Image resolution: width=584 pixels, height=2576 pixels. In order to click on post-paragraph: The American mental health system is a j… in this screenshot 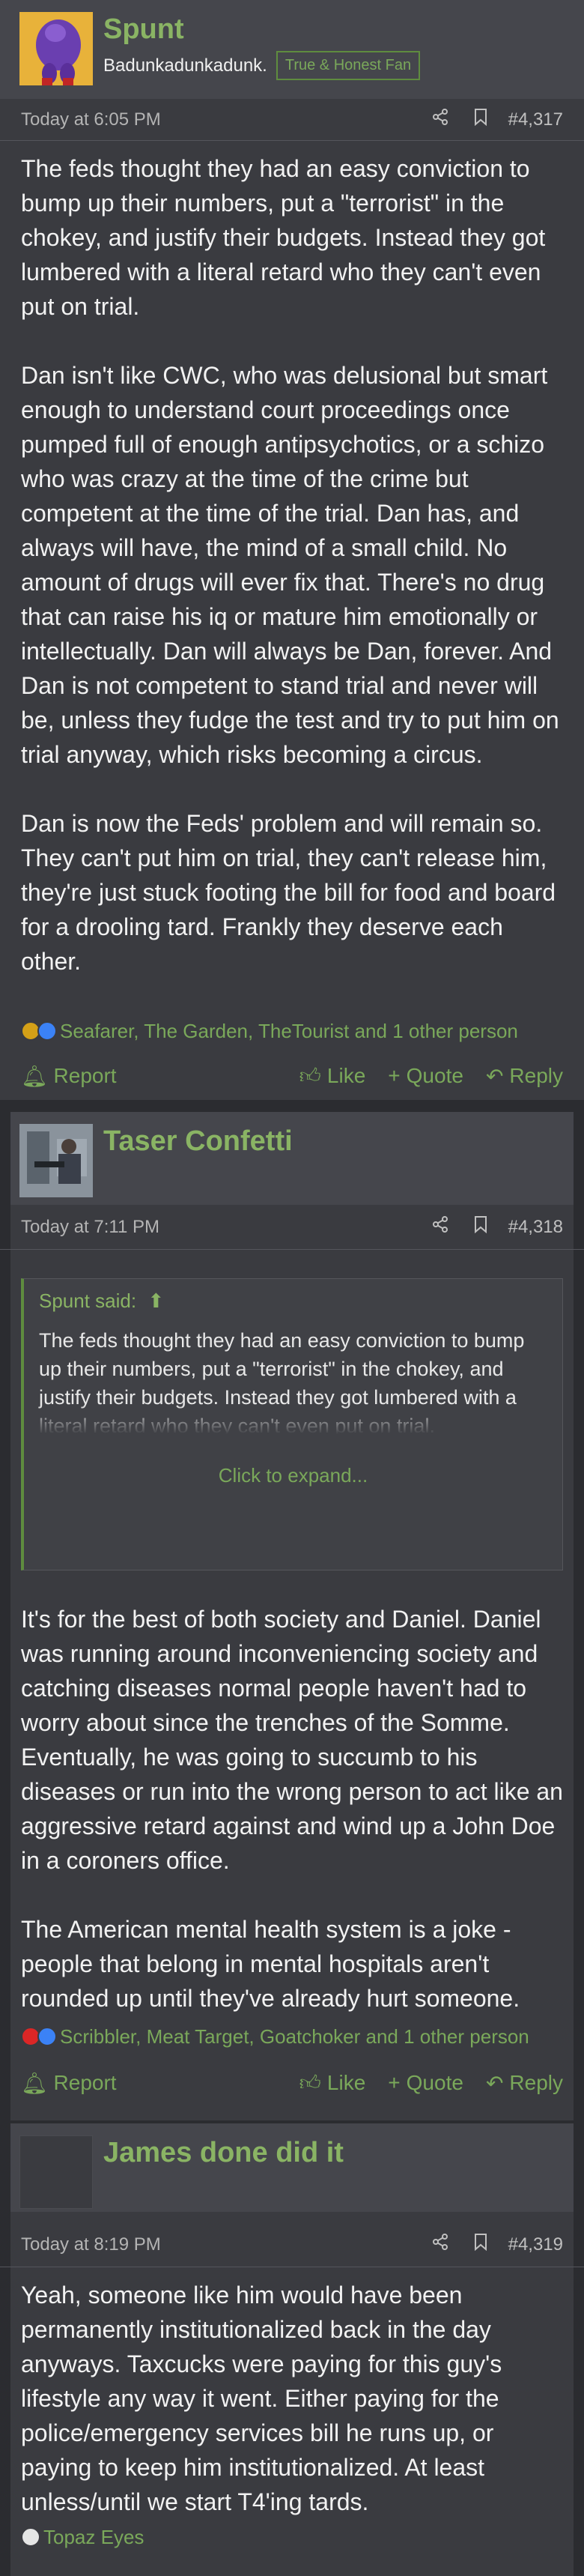, I will do `click(270, 1964)`.